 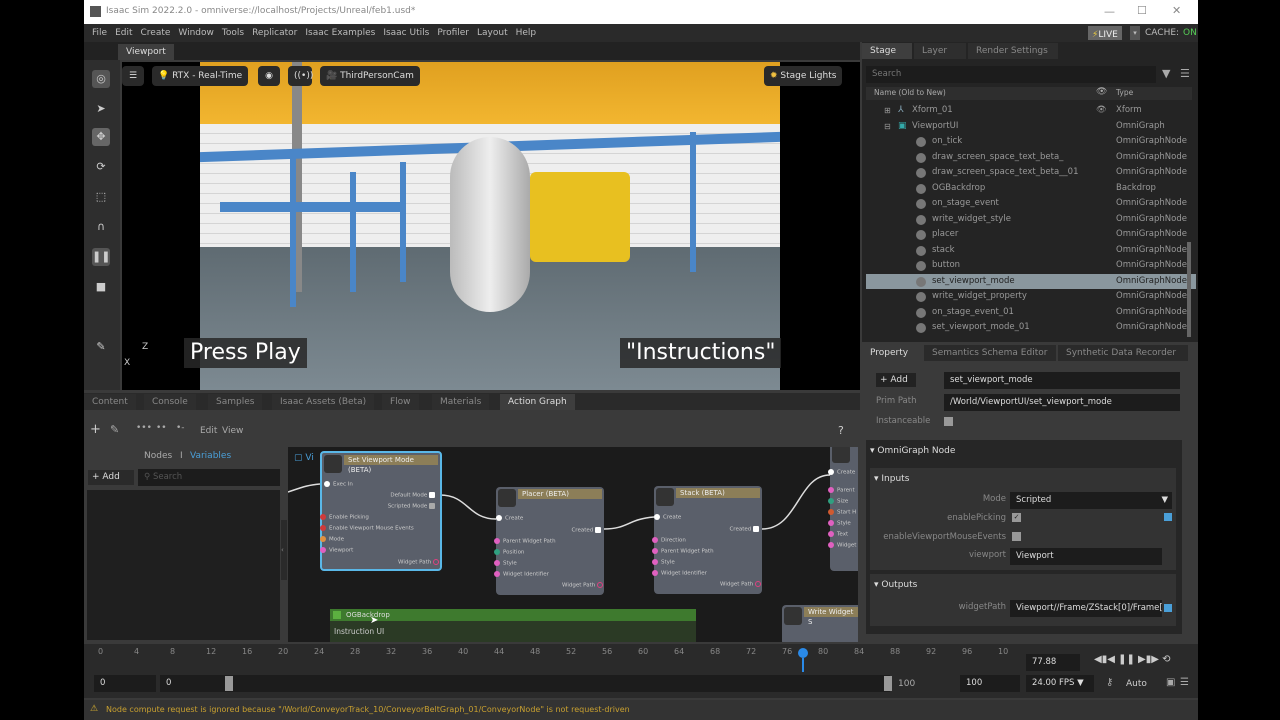 I want to click on view-menu: View, so click(x=232, y=431).